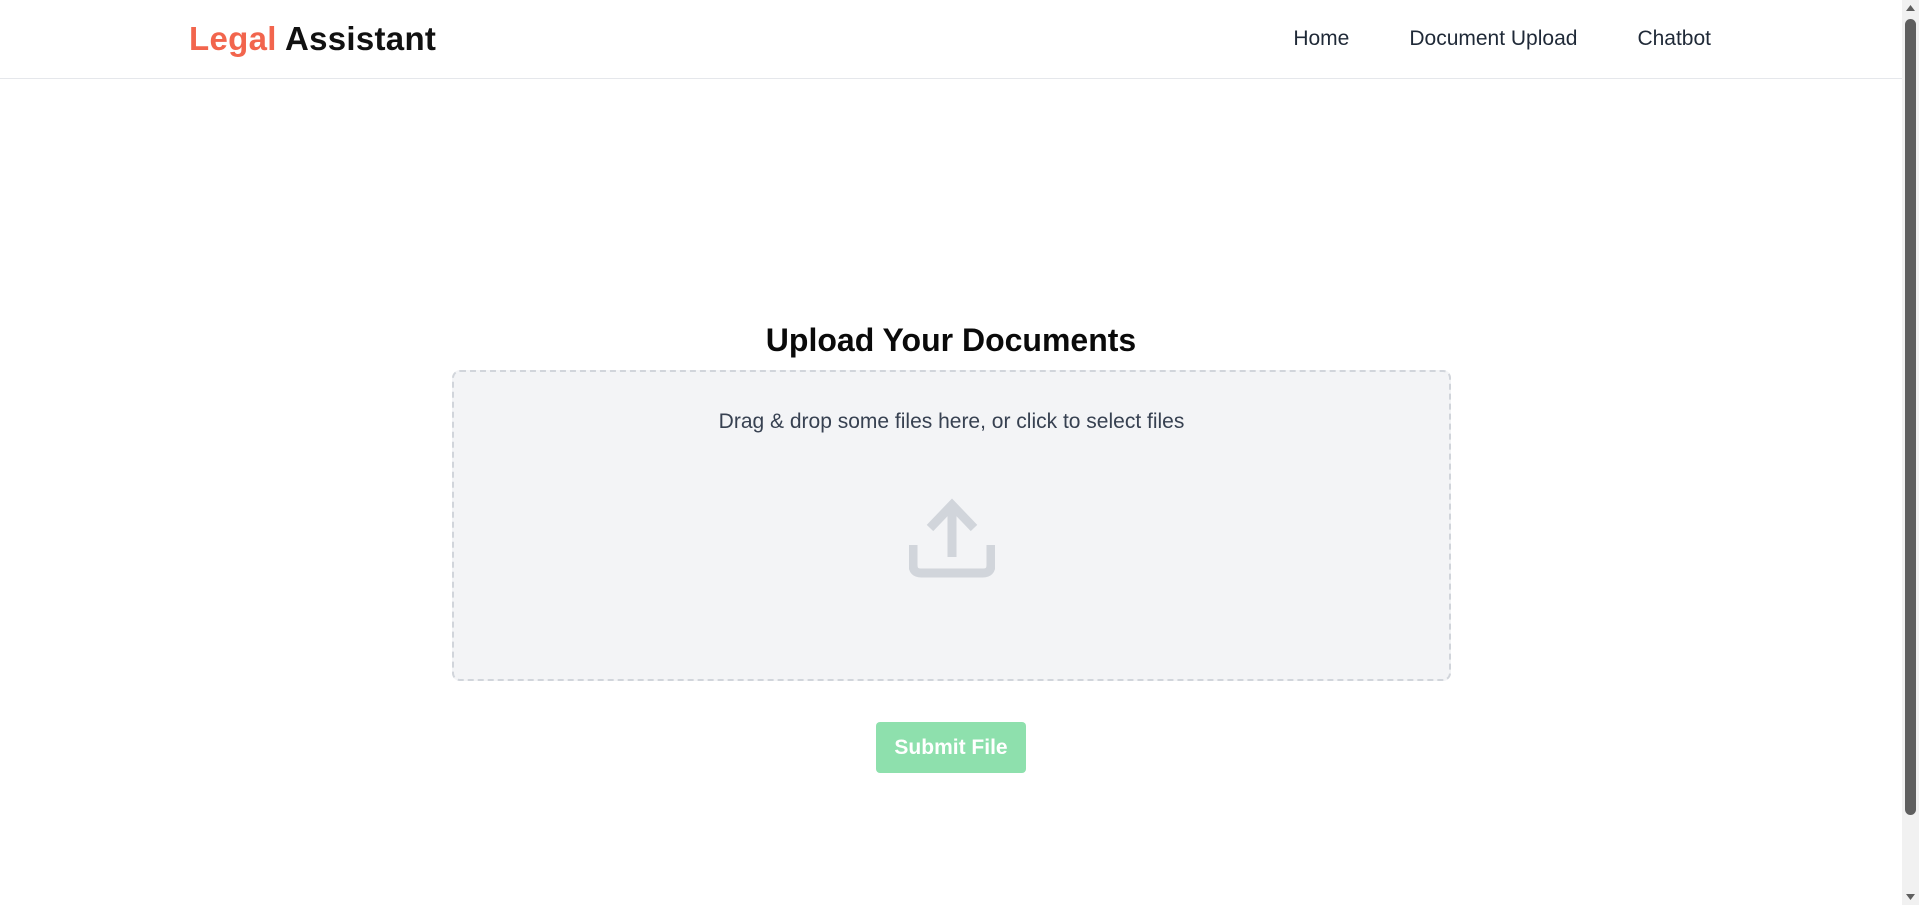  I want to click on vertical-scrollbar, so click(1910, 452).